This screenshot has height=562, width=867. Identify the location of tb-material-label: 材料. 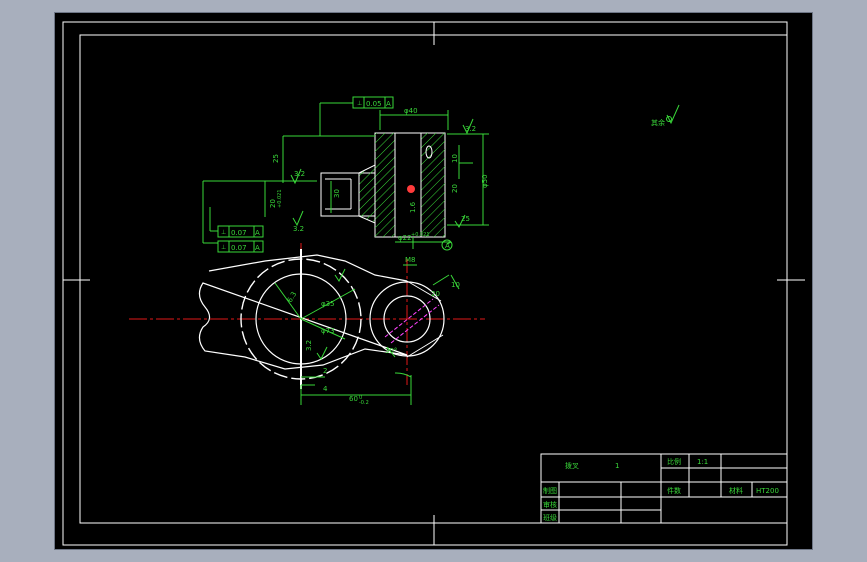
(736, 490).